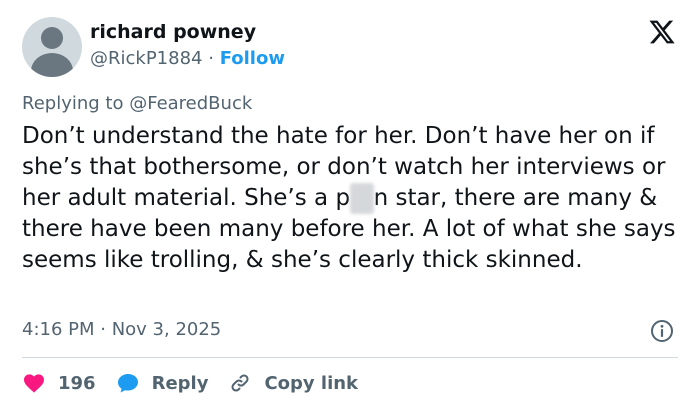  What do you see at coordinates (52, 65) in the screenshot?
I see `avatar-body-shape` at bounding box center [52, 65].